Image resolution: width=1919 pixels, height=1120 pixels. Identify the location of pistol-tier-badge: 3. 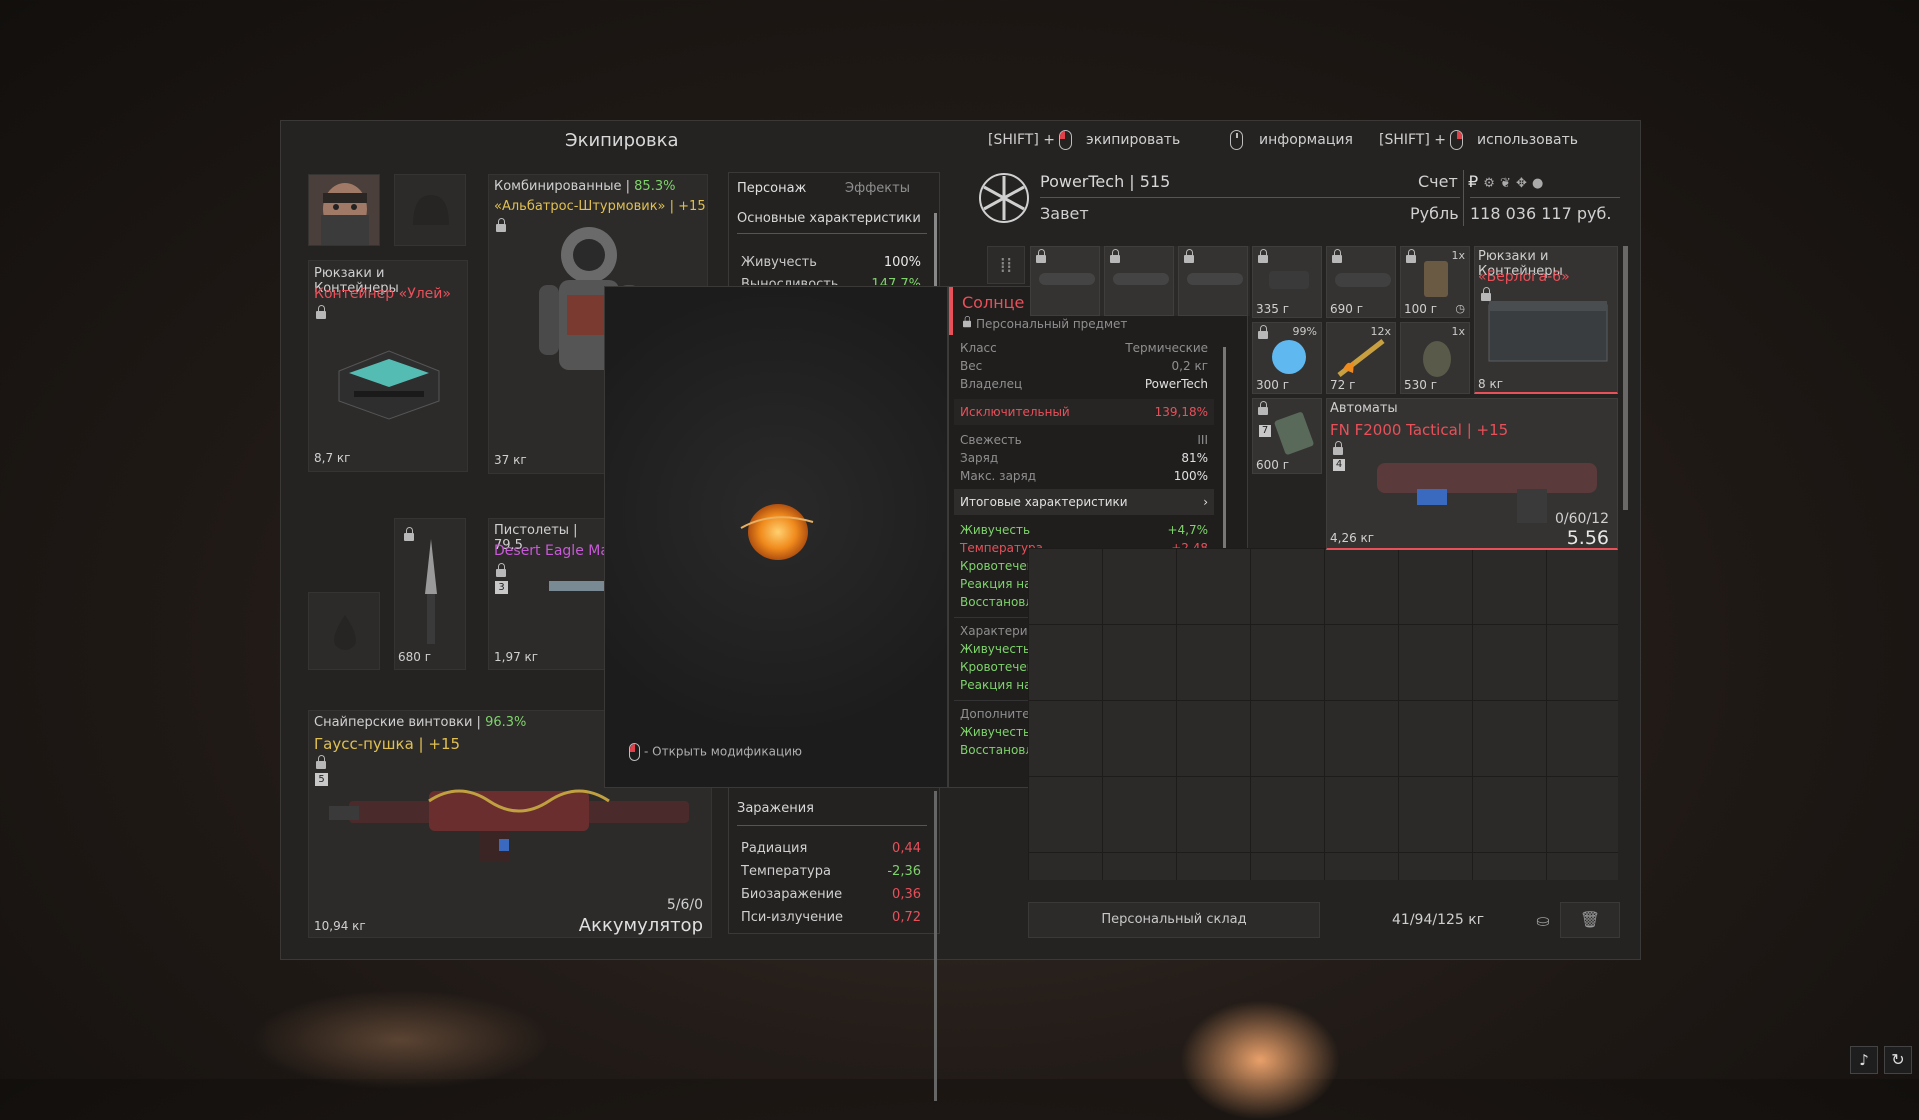
(501, 587).